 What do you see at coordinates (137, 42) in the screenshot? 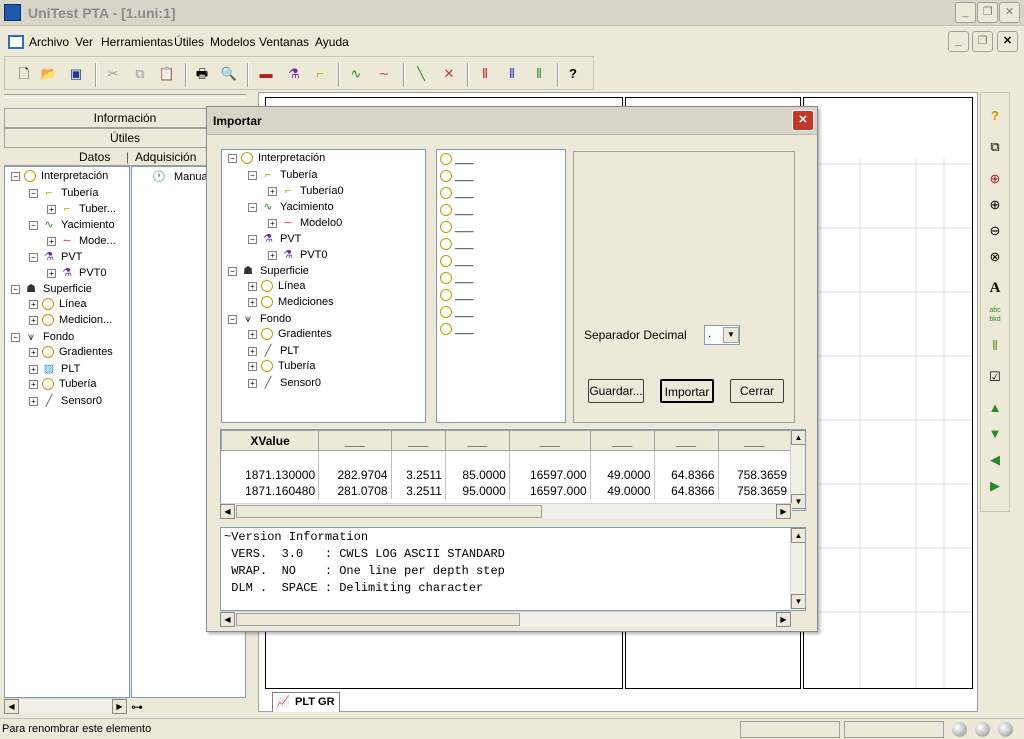
I see `menu-herramientas: Herramientas` at bounding box center [137, 42].